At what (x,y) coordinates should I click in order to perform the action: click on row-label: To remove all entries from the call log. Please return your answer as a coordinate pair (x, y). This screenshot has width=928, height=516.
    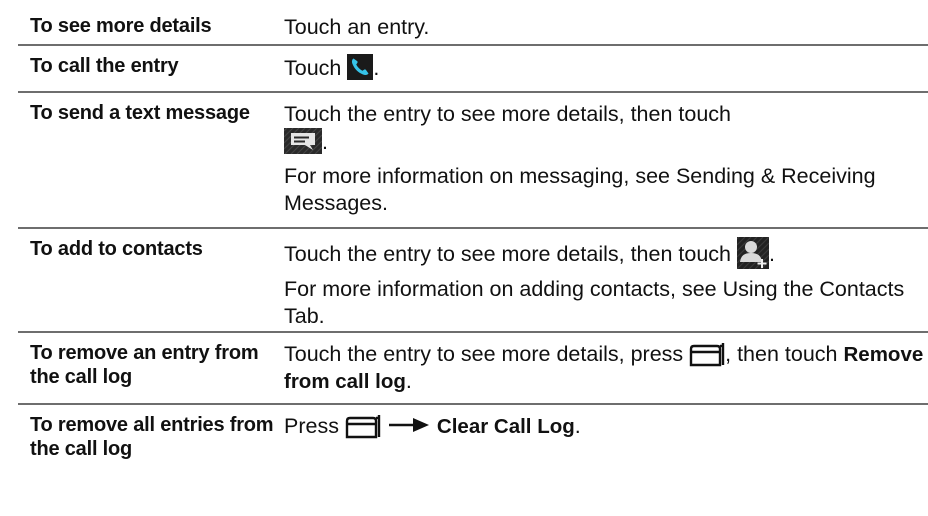
    Looking at the image, I should click on (152, 437).